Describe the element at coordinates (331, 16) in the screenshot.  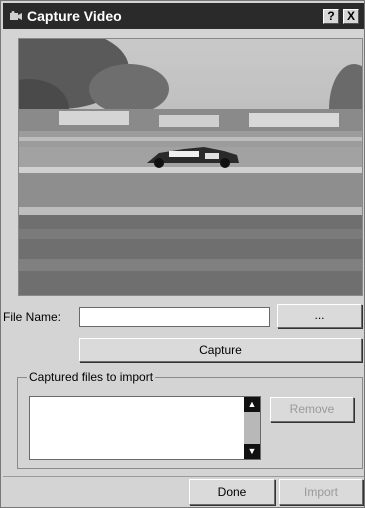
I see `help-button: ?` at that location.